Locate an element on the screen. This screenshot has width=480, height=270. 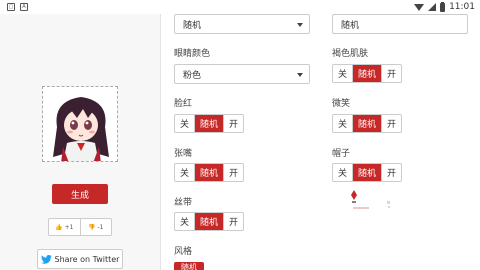
smile-toggle: 关 随机 开 is located at coordinates (367, 123).